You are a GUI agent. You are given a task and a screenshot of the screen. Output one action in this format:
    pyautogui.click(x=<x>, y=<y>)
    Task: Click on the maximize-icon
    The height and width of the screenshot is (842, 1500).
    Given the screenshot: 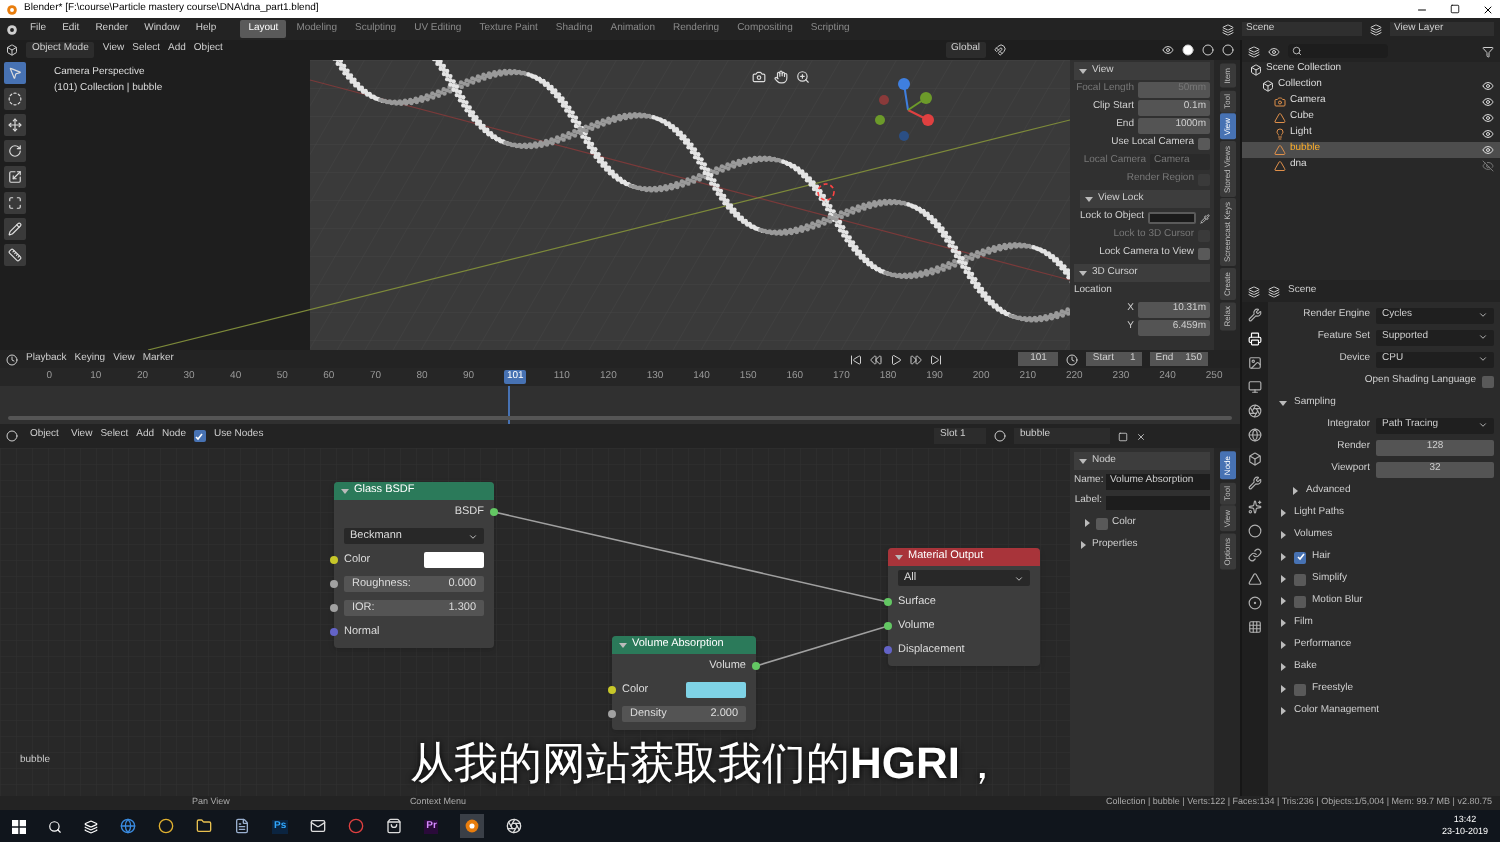 What is the action you would take?
    pyautogui.click(x=1455, y=9)
    